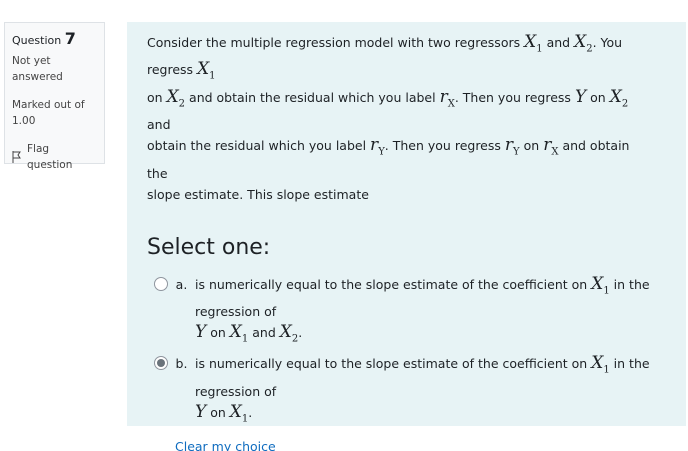  What do you see at coordinates (70, 38) in the screenshot?
I see `question-number-value: 7` at bounding box center [70, 38].